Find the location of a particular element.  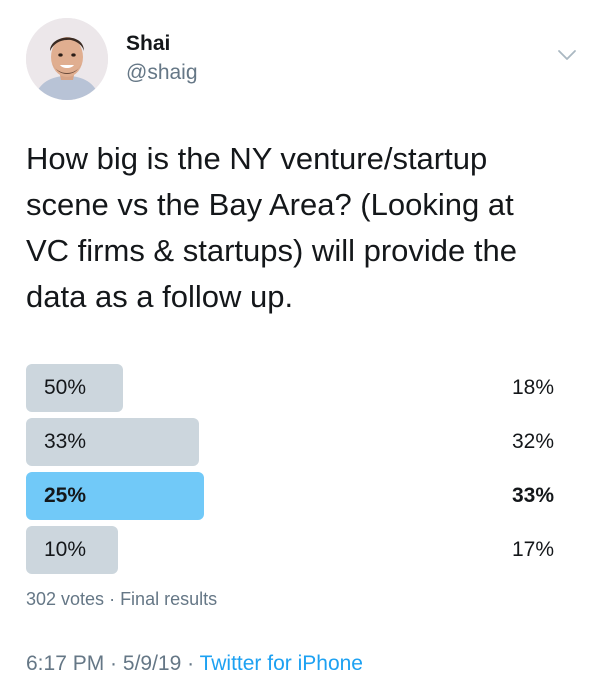

poll-option-percent: 17% is located at coordinates (532, 549).